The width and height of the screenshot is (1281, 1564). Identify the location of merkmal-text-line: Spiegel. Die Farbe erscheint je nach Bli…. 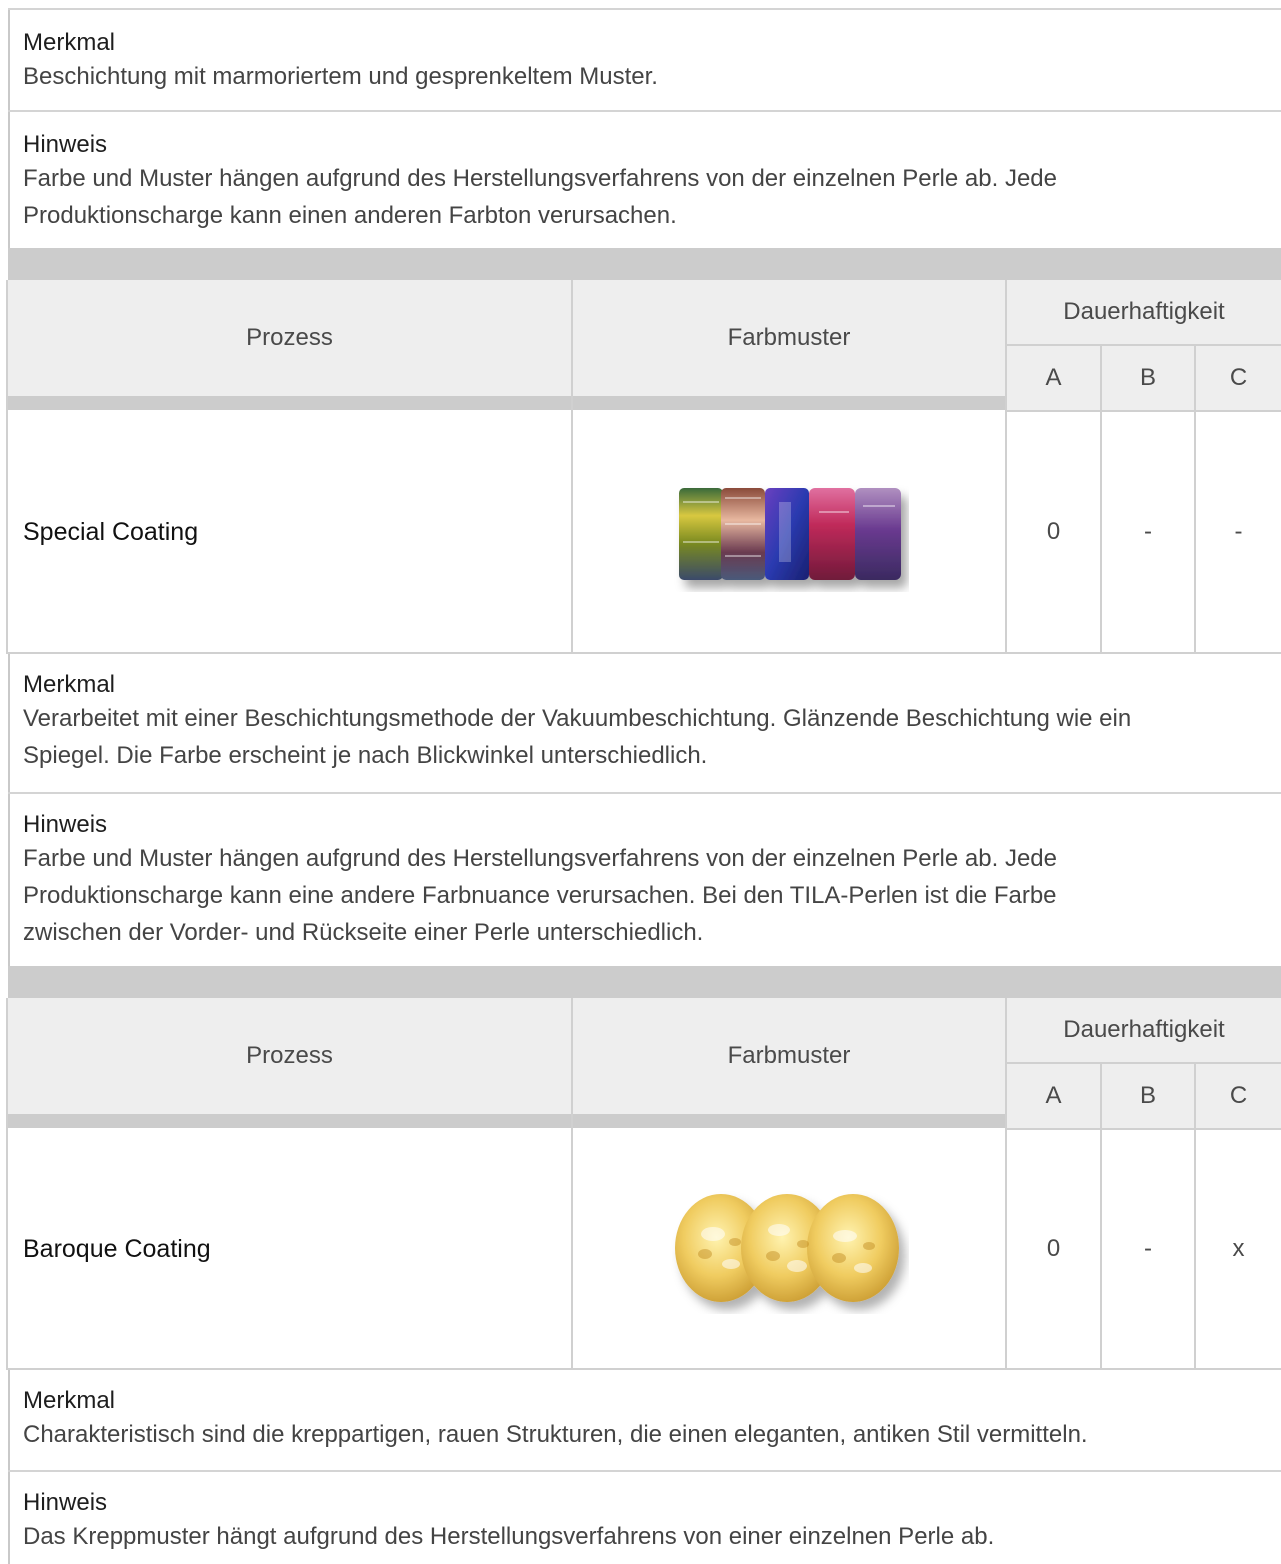
(365, 755).